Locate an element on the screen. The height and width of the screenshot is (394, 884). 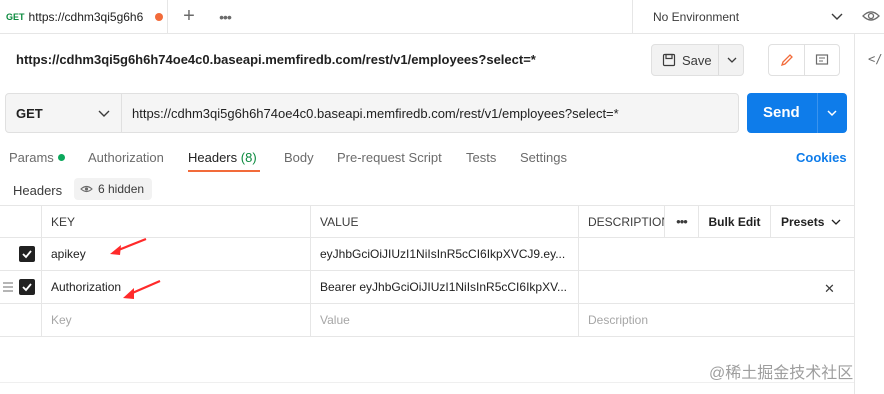
code-icon: </ is located at coordinates (875, 59).